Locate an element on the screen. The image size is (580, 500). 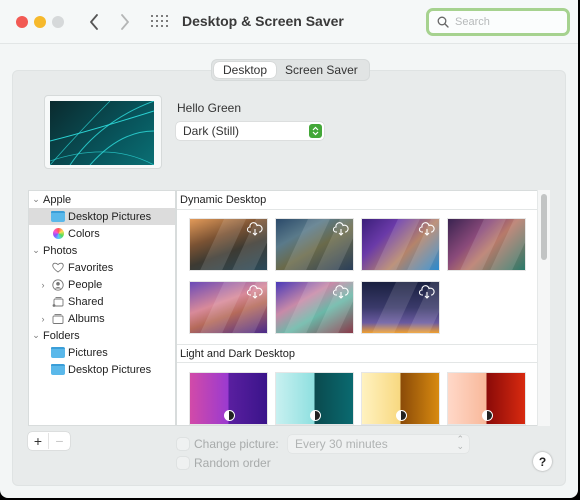
tab-screen-saver: Screen Saver is located at coordinates (321, 70).